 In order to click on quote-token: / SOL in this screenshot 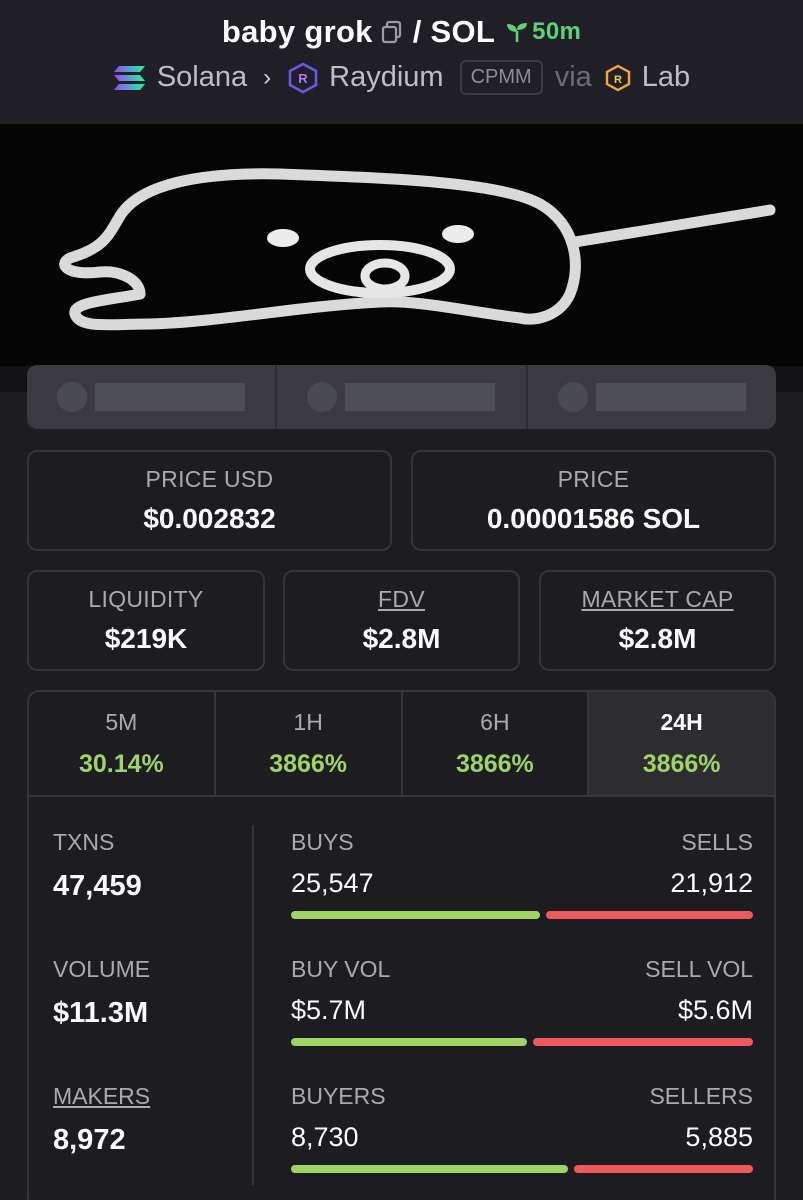, I will do `click(454, 31)`.